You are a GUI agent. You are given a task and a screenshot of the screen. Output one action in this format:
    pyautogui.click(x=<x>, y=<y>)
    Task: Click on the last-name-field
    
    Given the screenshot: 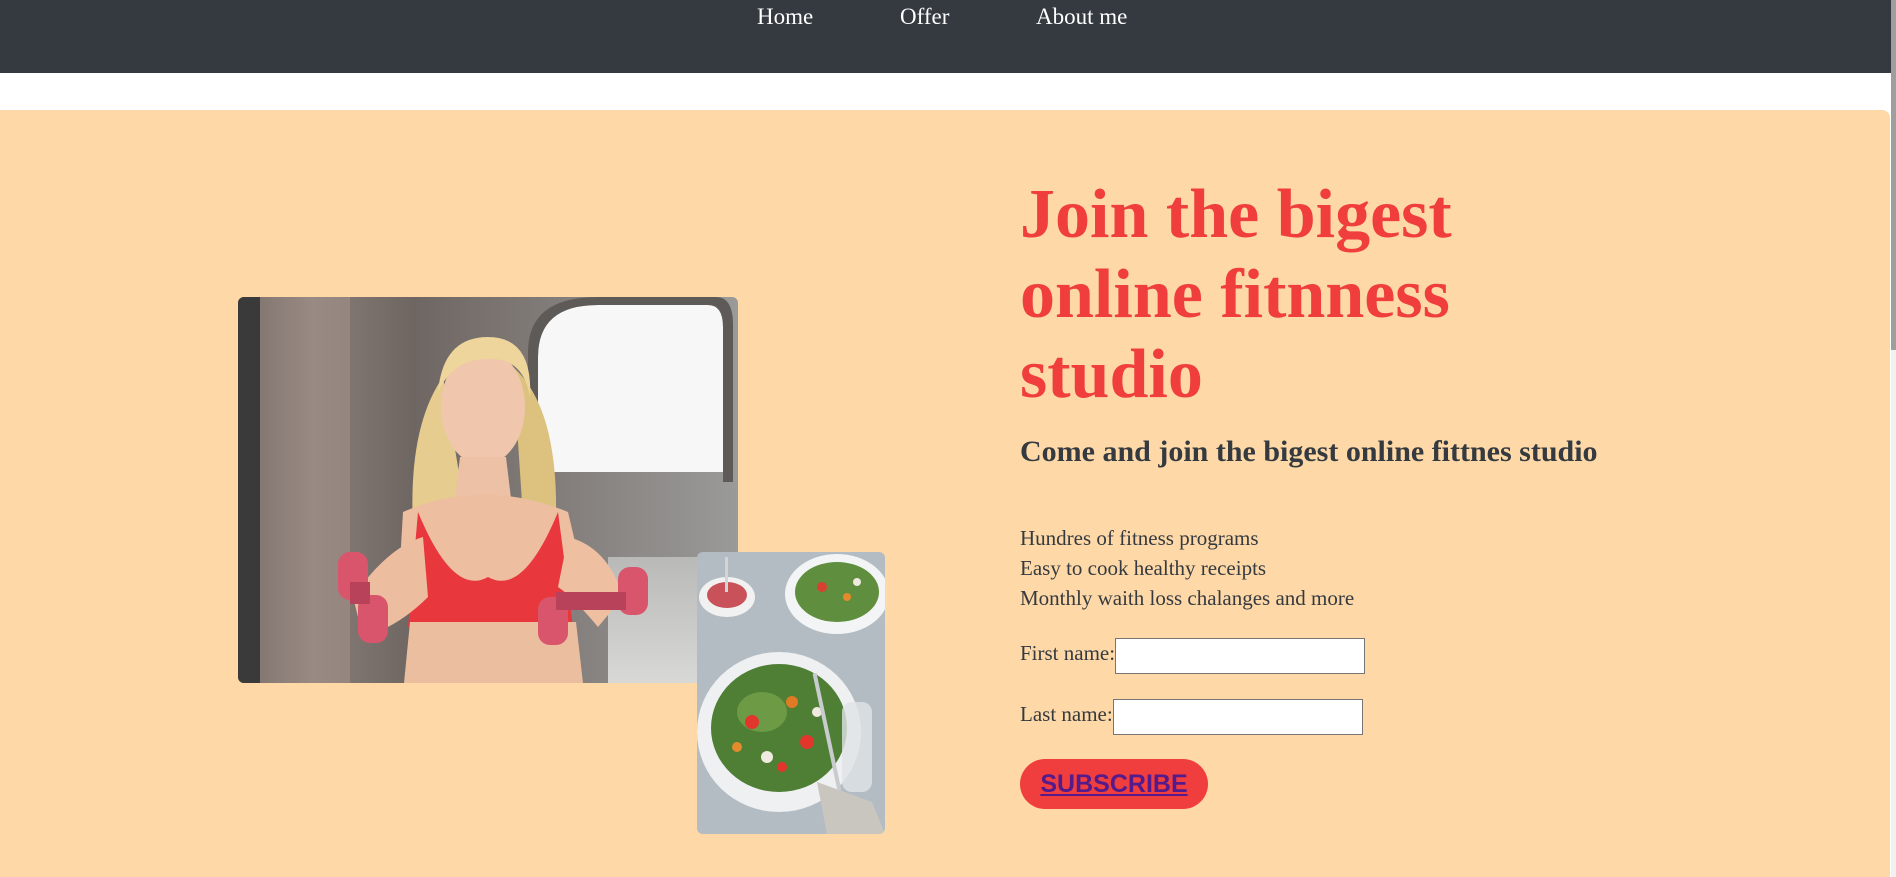 What is the action you would take?
    pyautogui.click(x=1238, y=717)
    